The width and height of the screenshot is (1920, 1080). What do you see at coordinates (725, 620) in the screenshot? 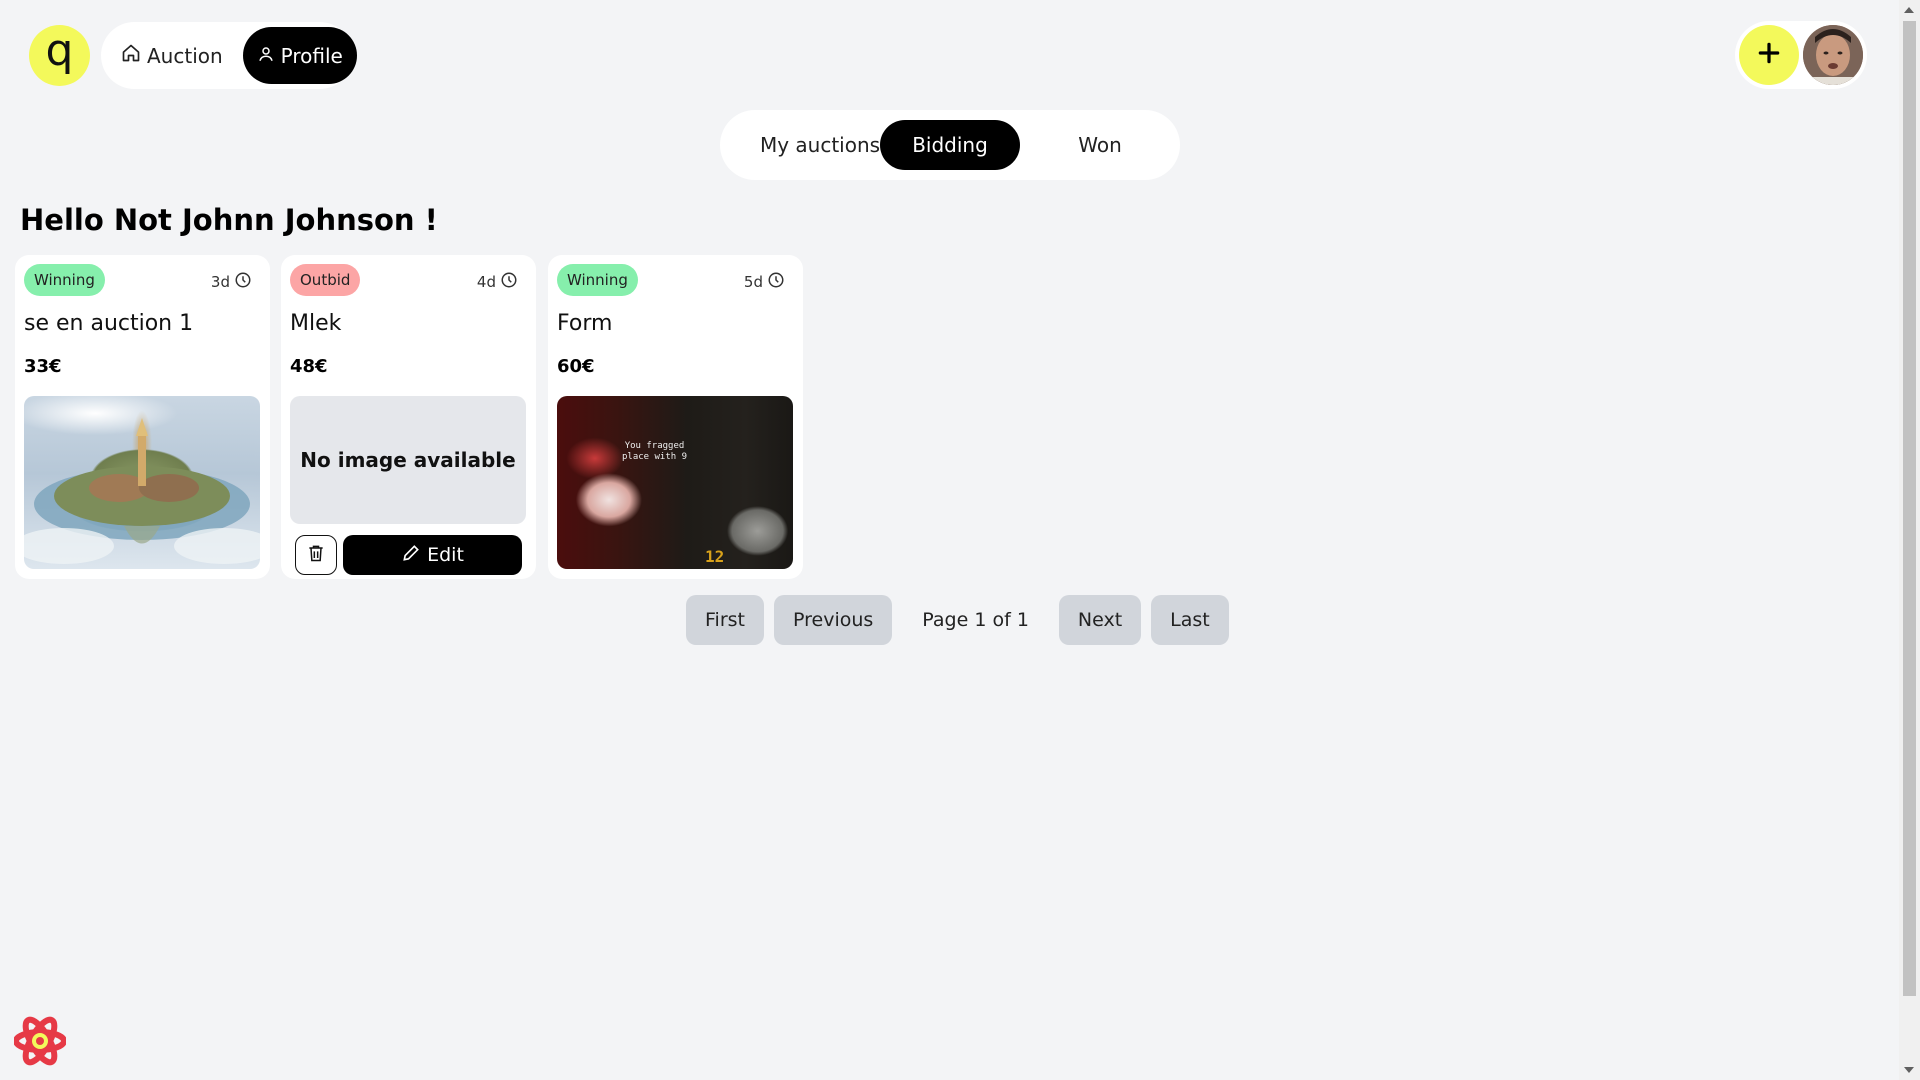
I see `first-page-button: First` at bounding box center [725, 620].